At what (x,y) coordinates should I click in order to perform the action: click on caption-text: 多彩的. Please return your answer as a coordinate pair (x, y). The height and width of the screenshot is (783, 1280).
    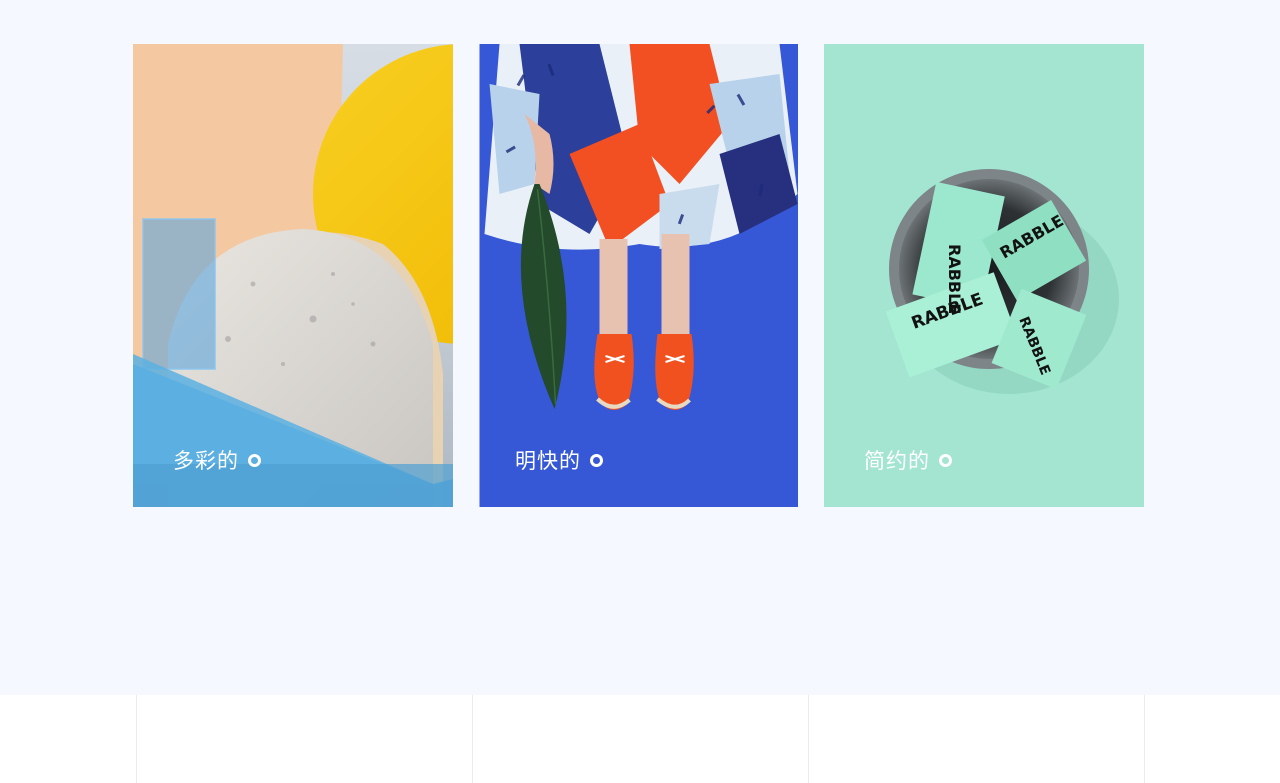
    Looking at the image, I should click on (206, 461).